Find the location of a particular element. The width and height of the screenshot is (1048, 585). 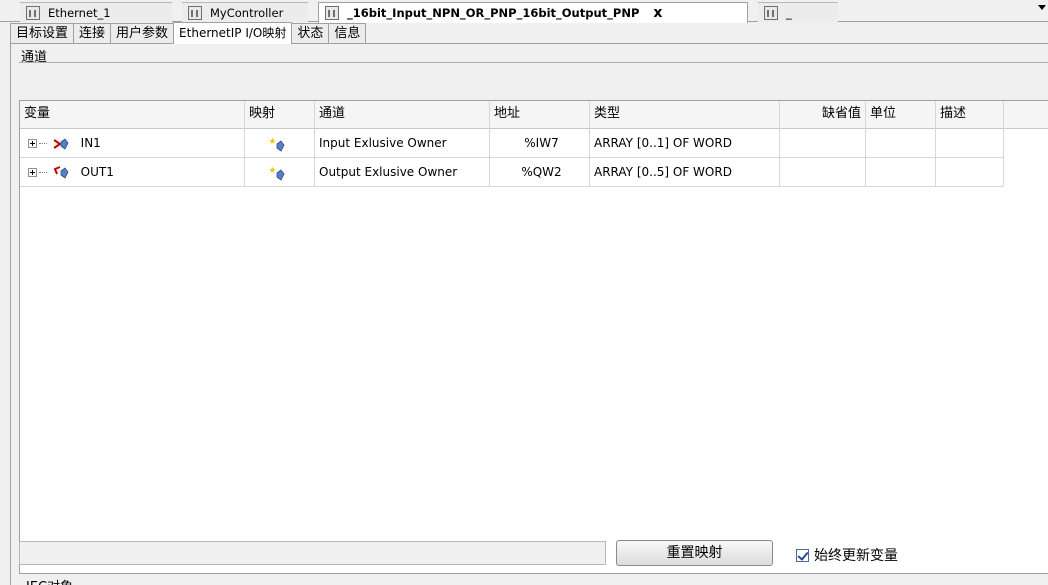

cell-variable: OUT1 is located at coordinates (132, 172).